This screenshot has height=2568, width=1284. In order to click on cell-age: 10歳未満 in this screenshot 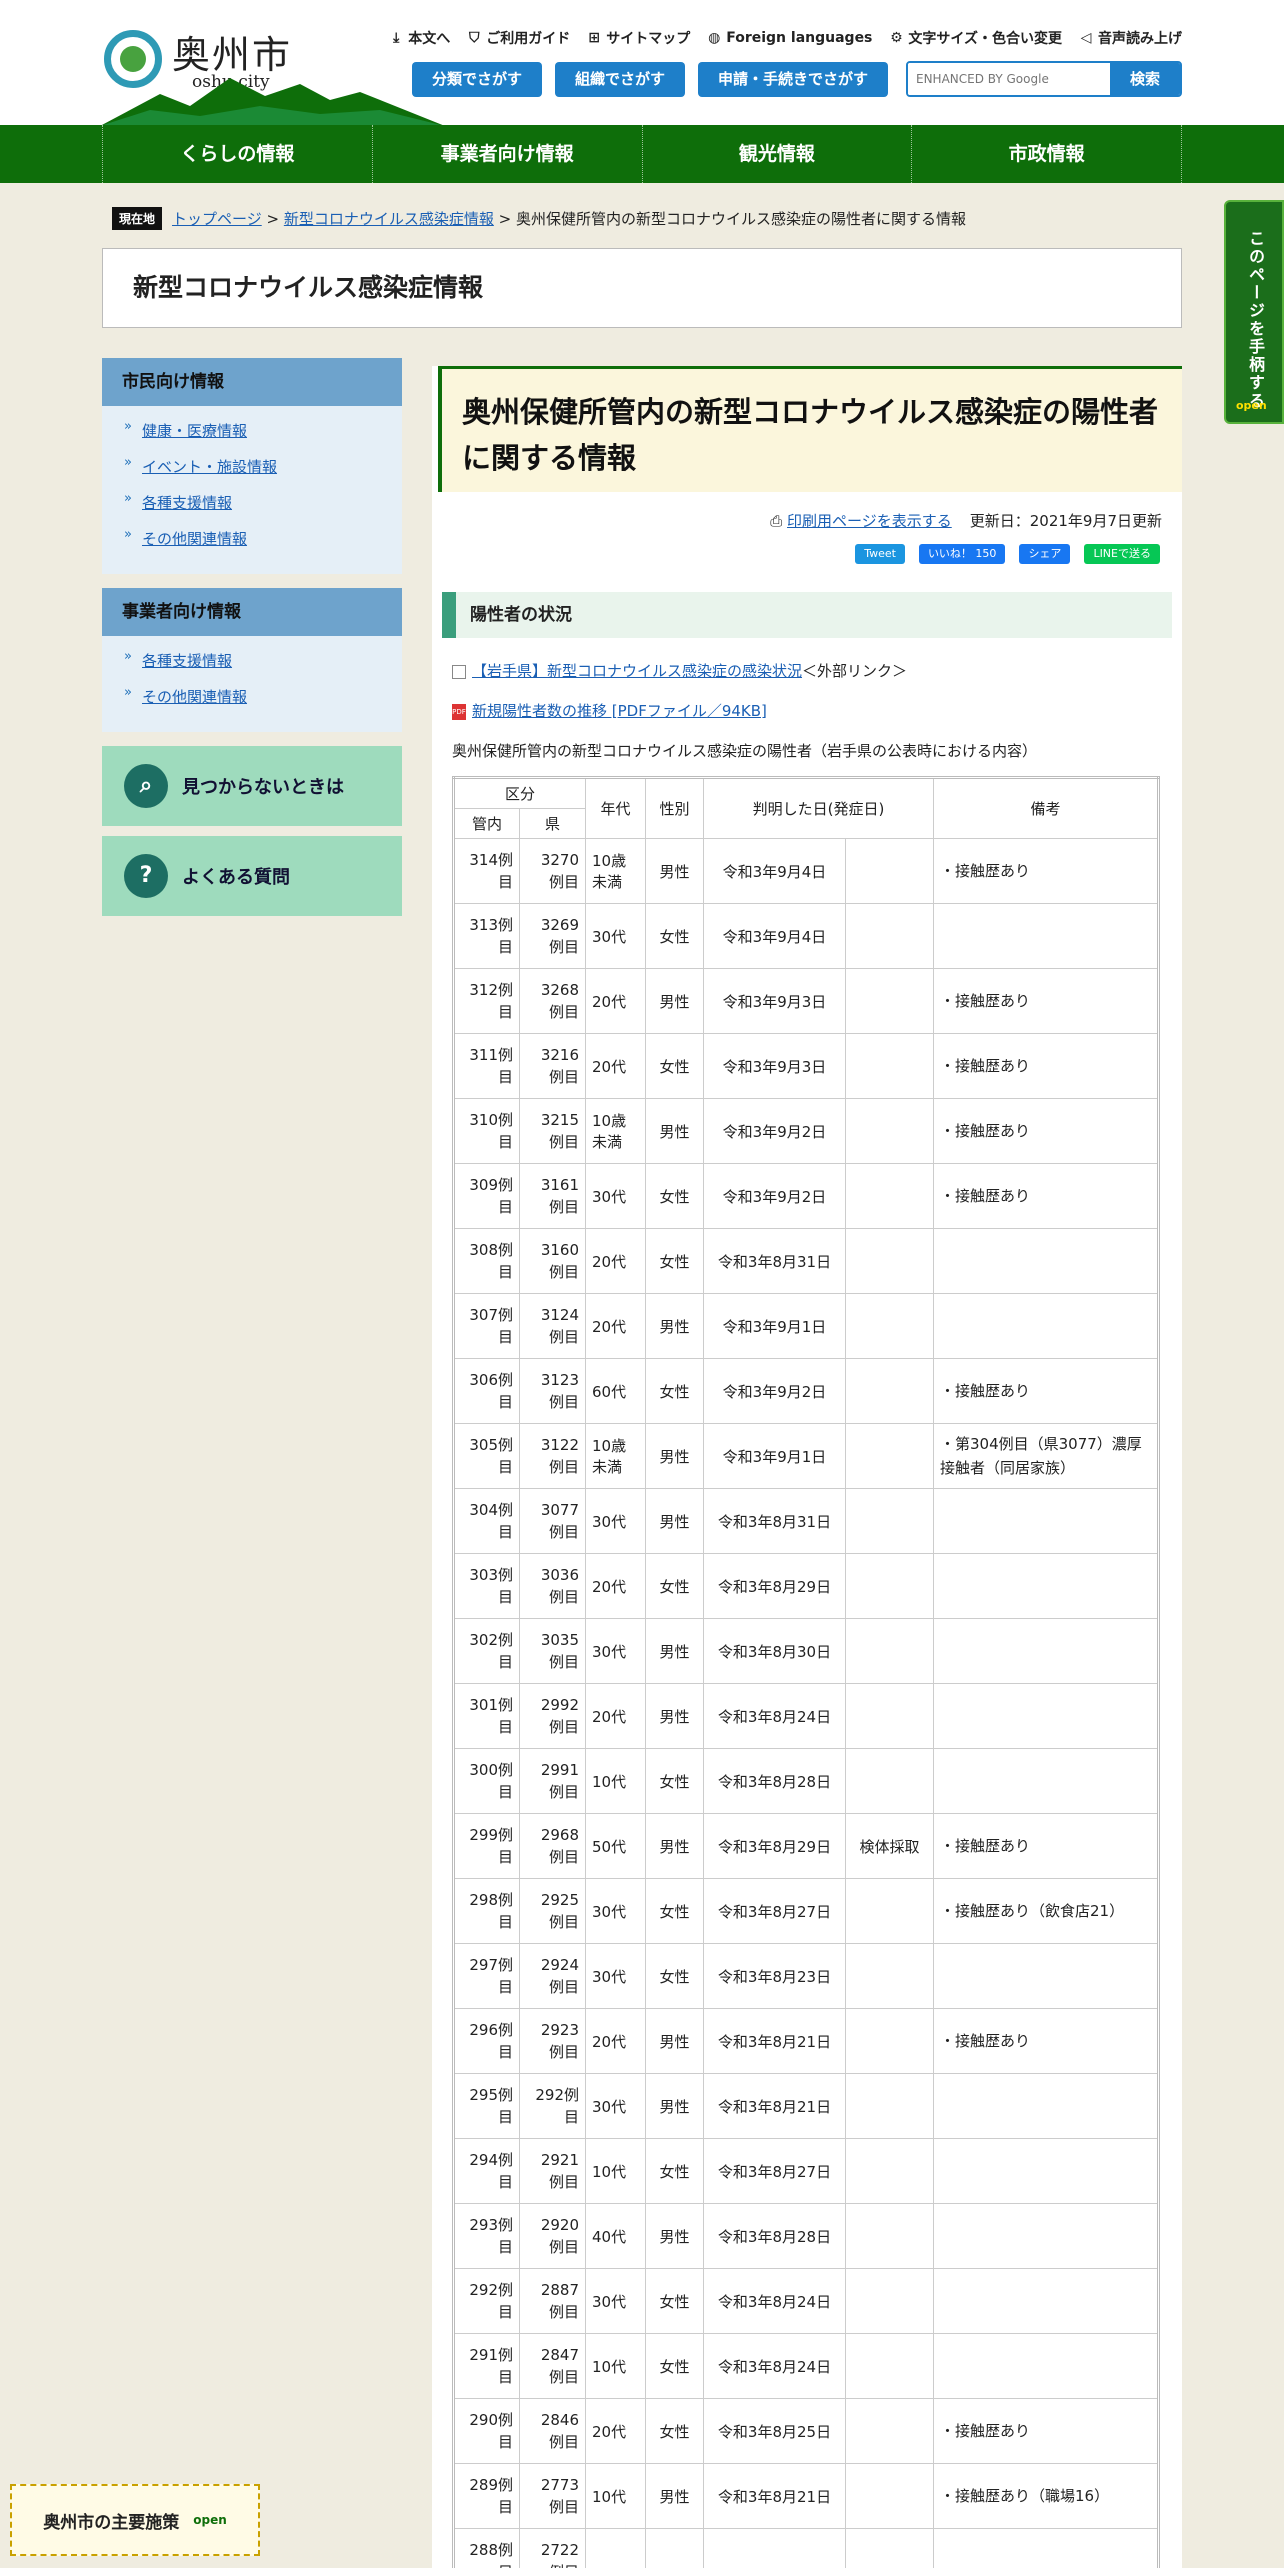, I will do `click(615, 1131)`.